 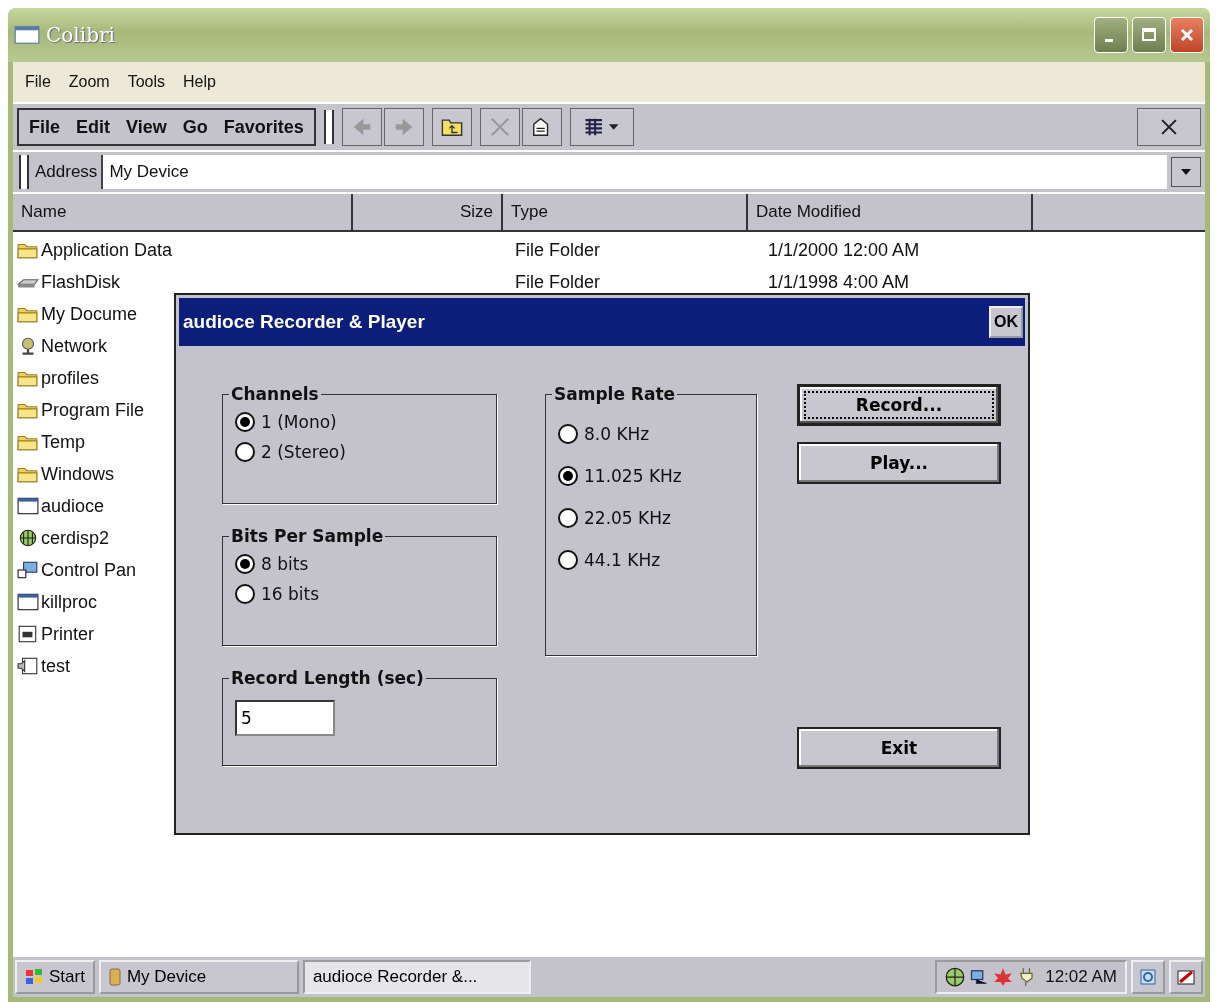 I want to click on dropdown-button, so click(x=1186, y=172).